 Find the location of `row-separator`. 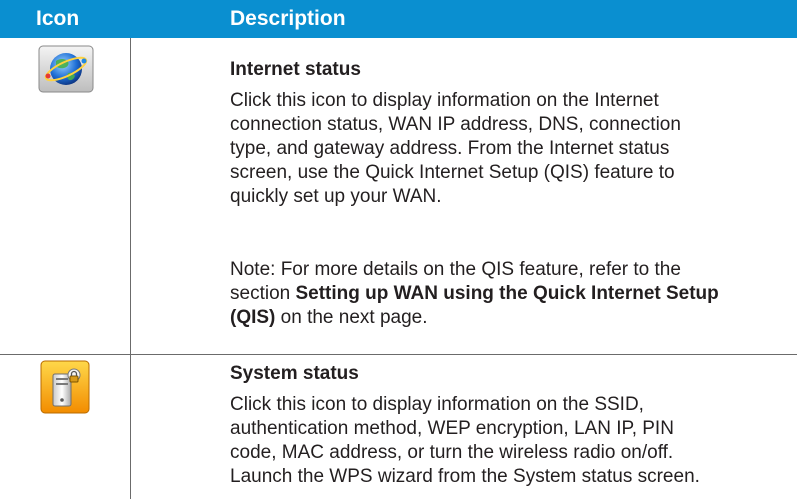

row-separator is located at coordinates (398, 354).